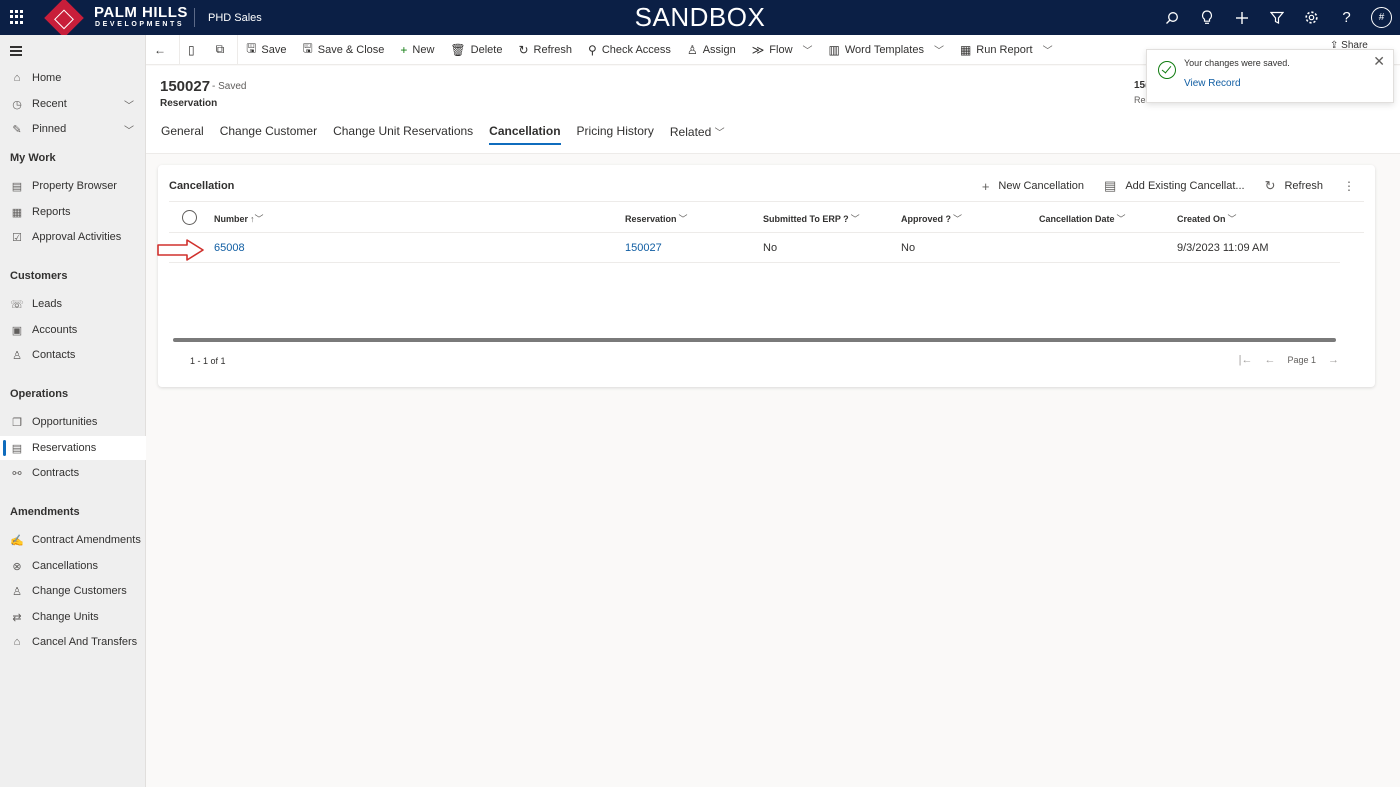 The image size is (1400, 787). Describe the element at coordinates (1033, 186) in the screenshot. I see `new-cancellation-button: + New Cancellation` at that location.